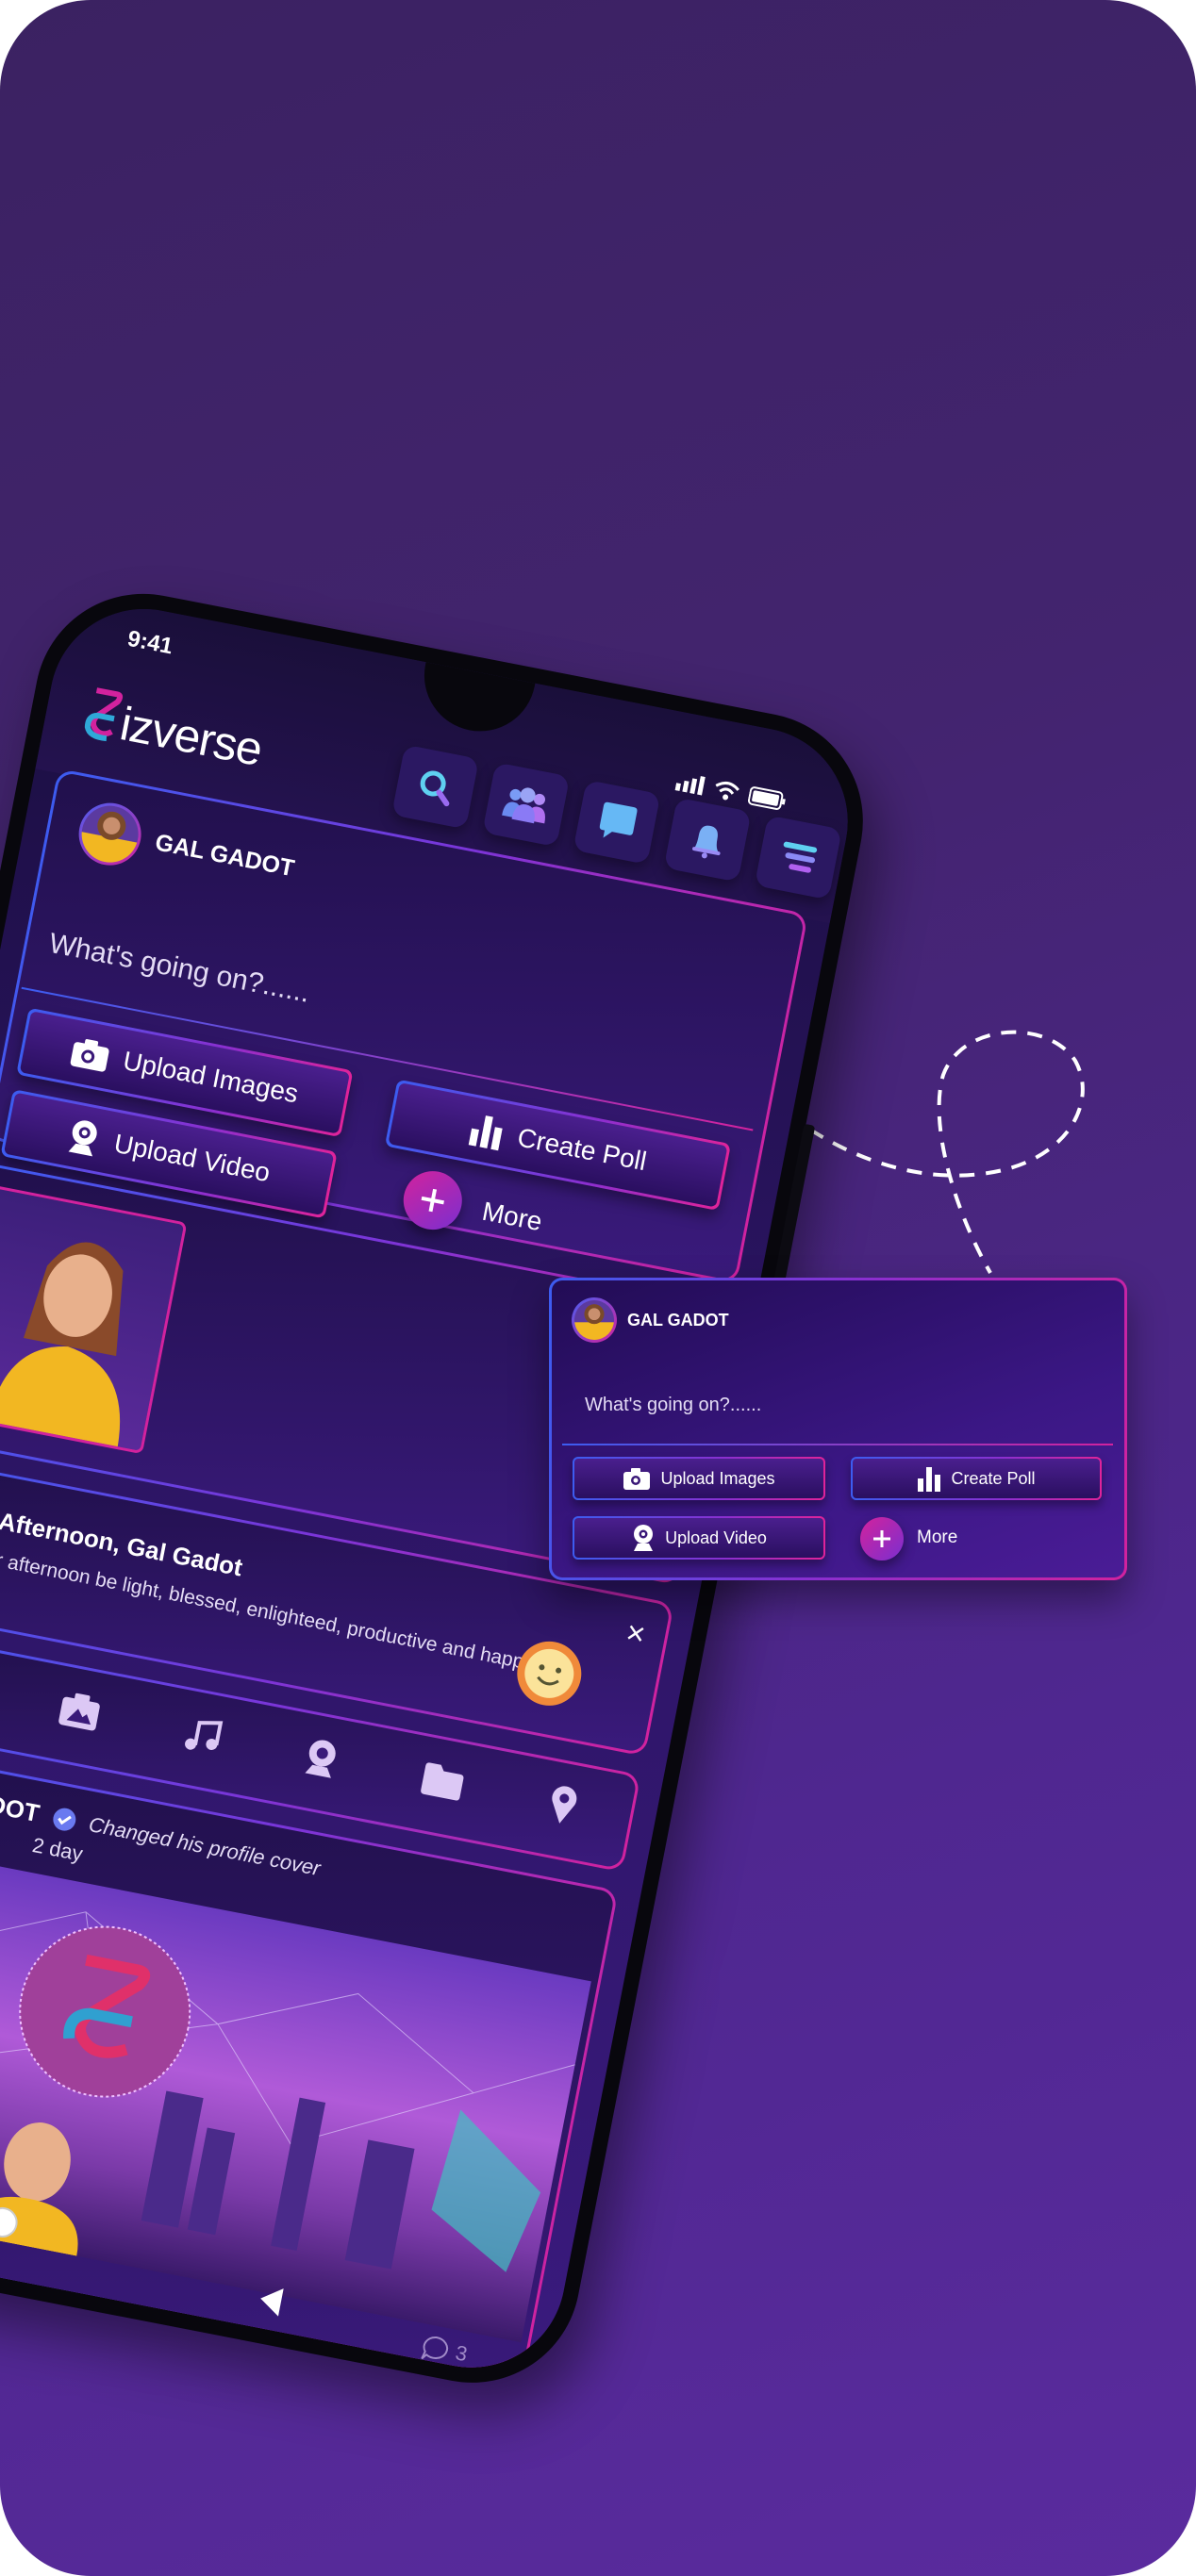  I want to click on search-icon, so click(435, 788).